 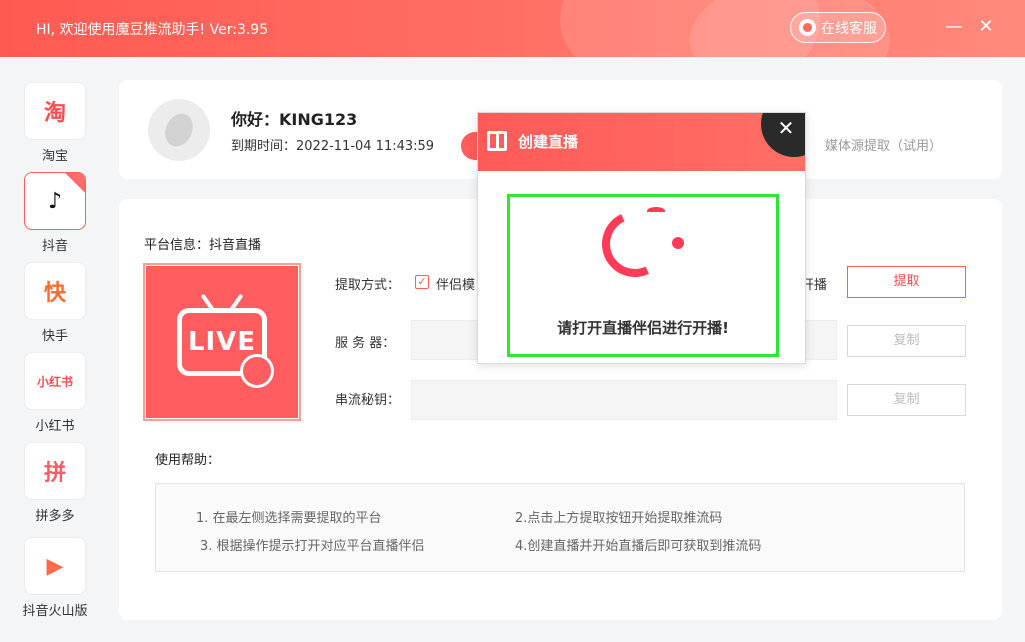 I want to click on sidebar-item-kuaishou: 快 快手, so click(x=55, y=299).